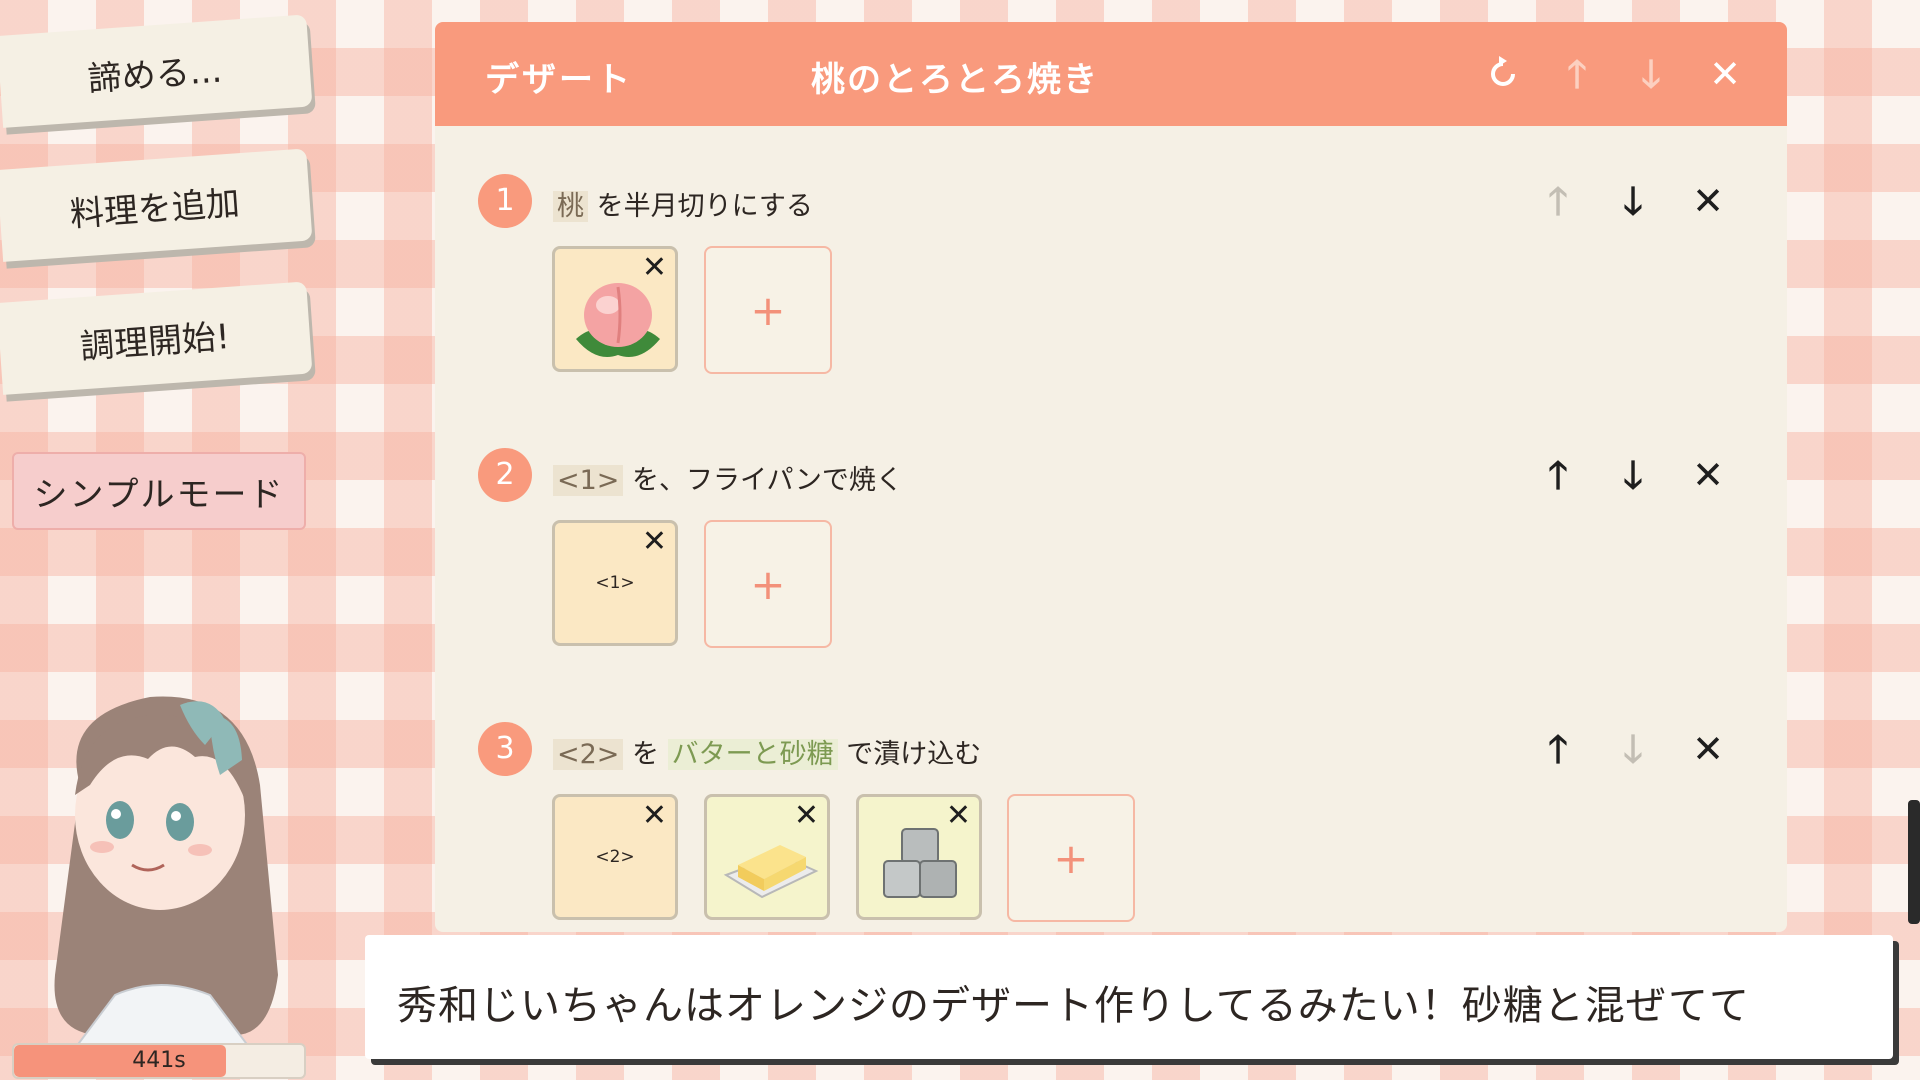  What do you see at coordinates (588, 480) in the screenshot?
I see `ingredient-tag: <1>` at bounding box center [588, 480].